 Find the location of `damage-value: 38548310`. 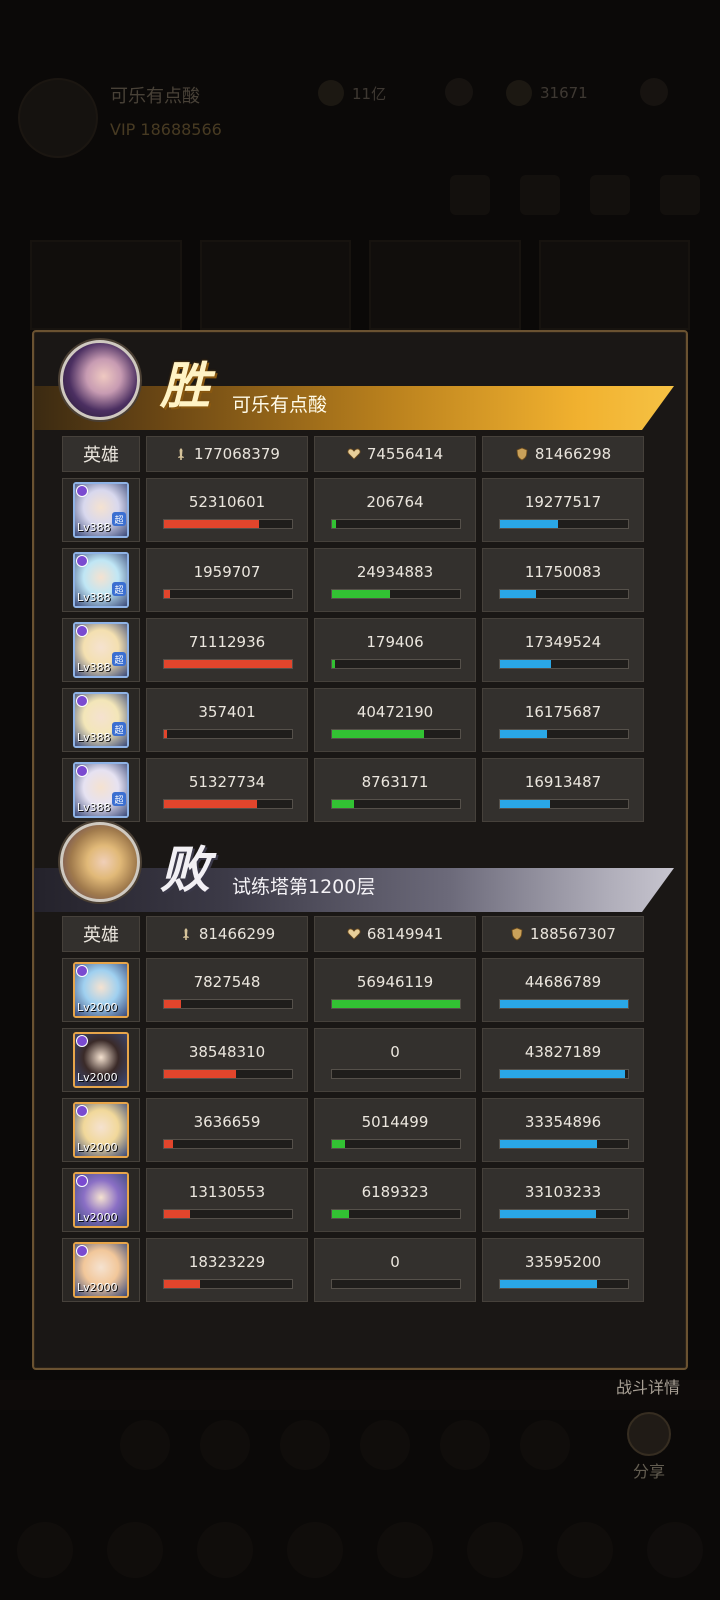

damage-value: 38548310 is located at coordinates (227, 1052).